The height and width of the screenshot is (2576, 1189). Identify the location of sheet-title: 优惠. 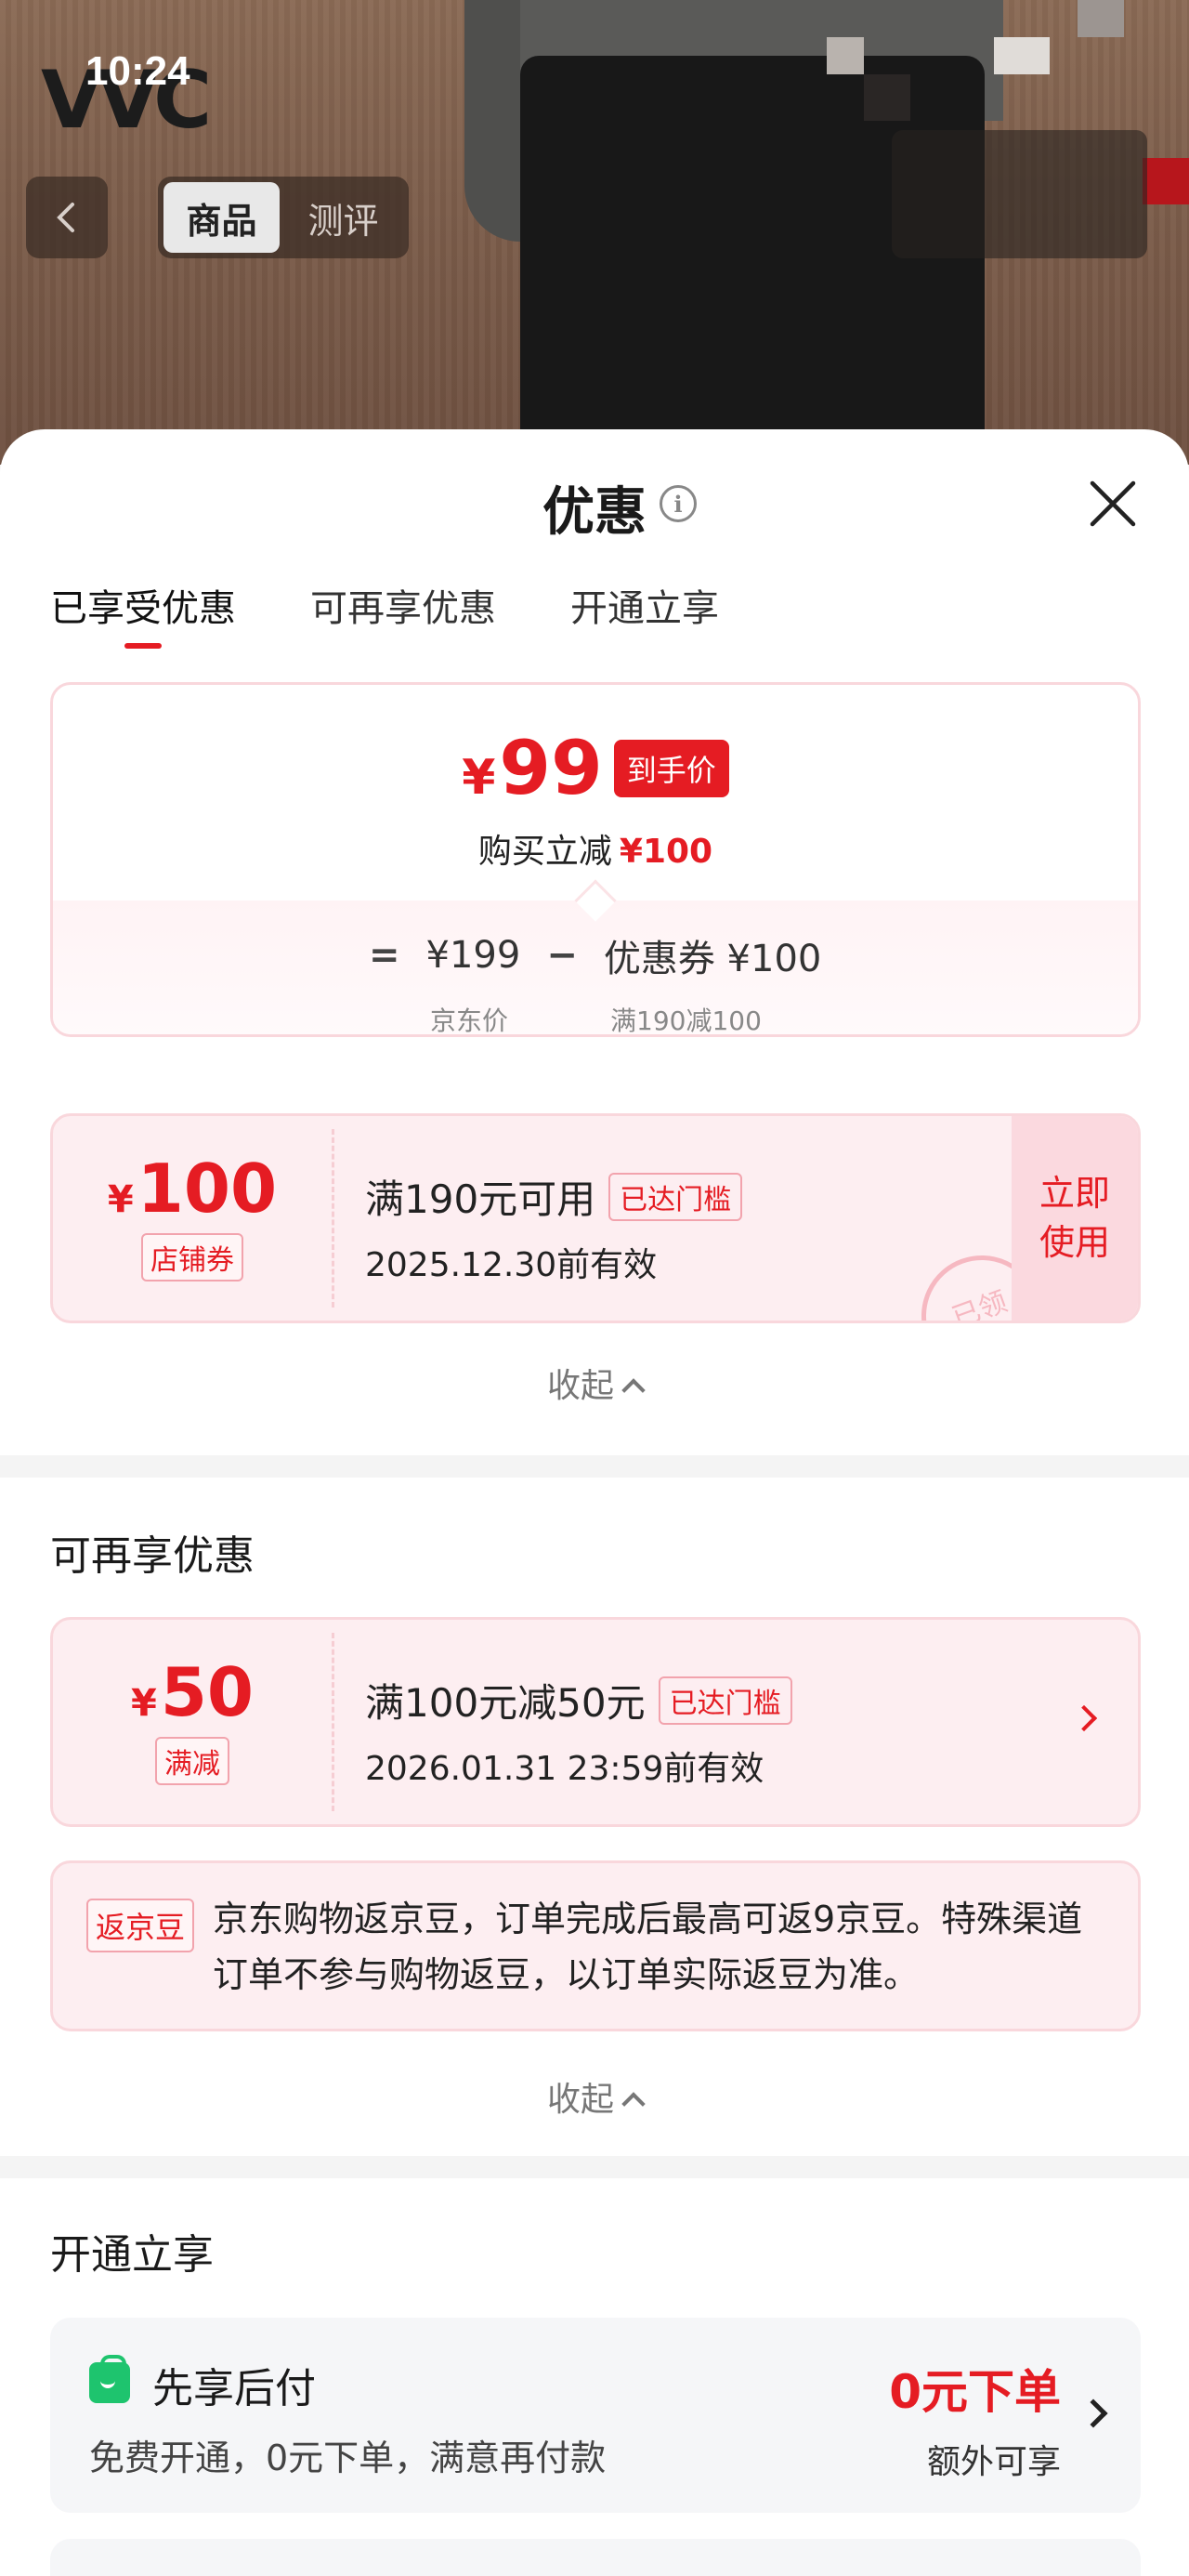
(594, 512).